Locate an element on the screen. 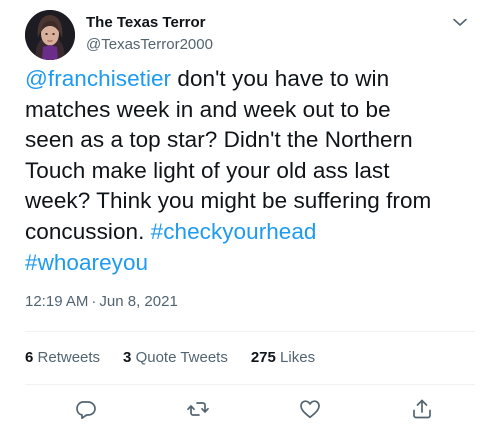  engagement-stats: 6 Retweets 3 Quote Tweets 275 Likes is located at coordinates (181, 358).